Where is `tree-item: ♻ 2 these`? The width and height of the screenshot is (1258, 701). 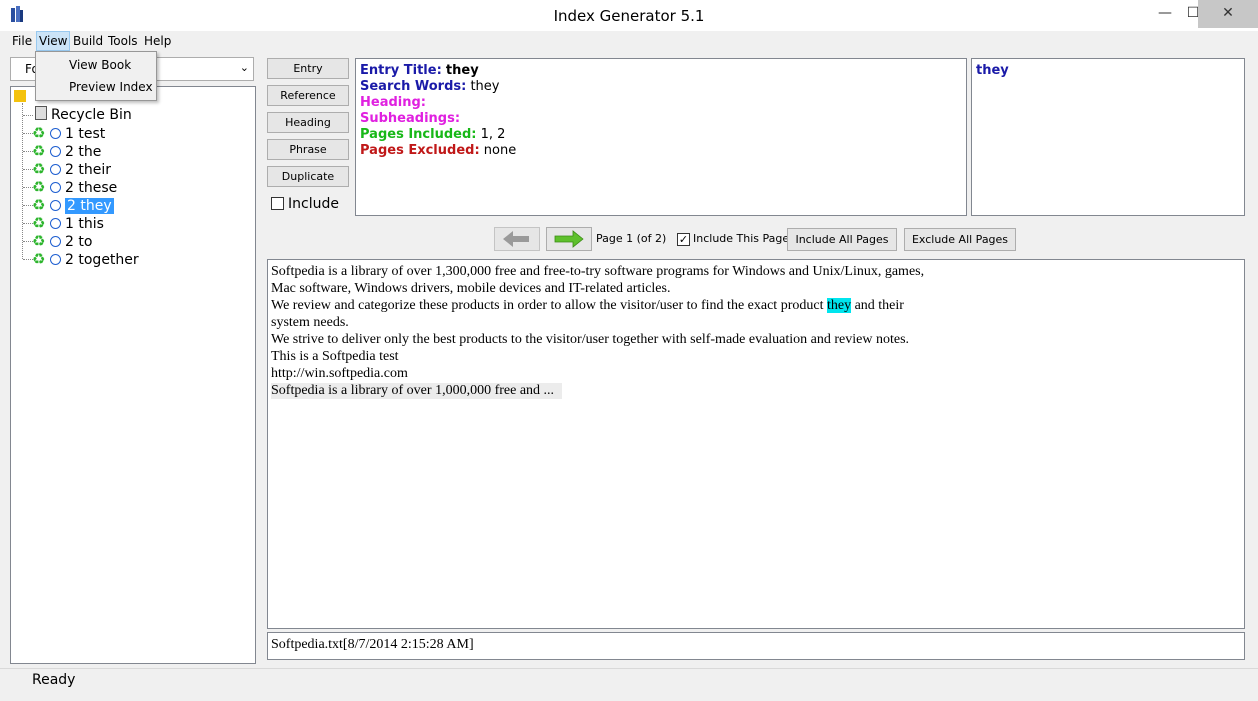 tree-item: ♻ 2 these is located at coordinates (74, 187).